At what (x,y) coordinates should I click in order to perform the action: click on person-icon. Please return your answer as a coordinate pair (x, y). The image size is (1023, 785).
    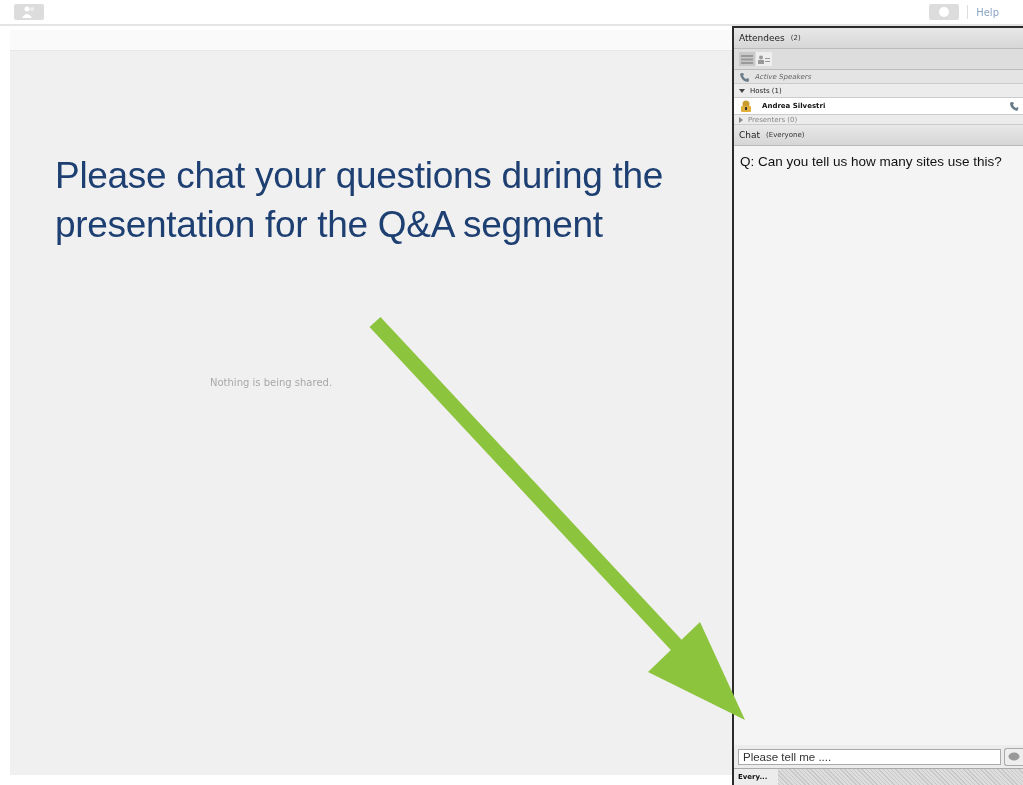
    Looking at the image, I should click on (764, 59).